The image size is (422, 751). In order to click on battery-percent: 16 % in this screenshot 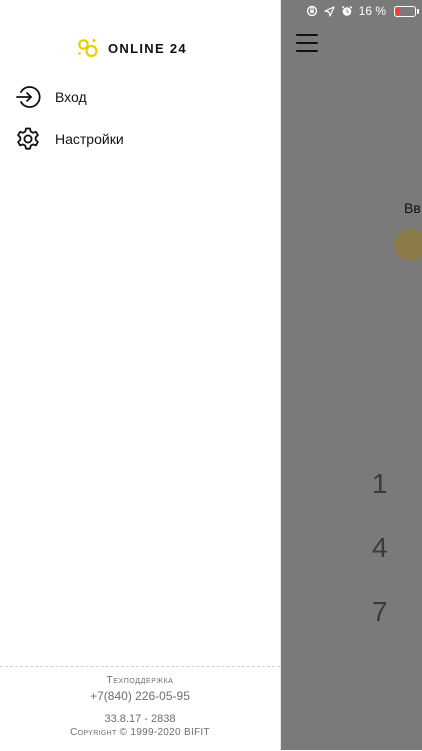, I will do `click(372, 11)`.